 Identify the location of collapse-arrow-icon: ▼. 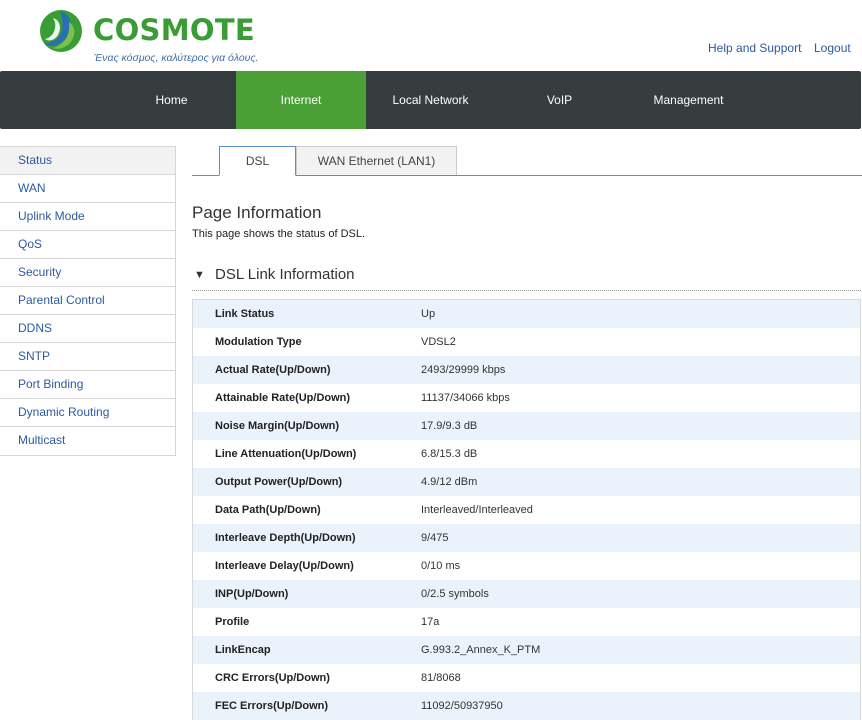
(199, 275).